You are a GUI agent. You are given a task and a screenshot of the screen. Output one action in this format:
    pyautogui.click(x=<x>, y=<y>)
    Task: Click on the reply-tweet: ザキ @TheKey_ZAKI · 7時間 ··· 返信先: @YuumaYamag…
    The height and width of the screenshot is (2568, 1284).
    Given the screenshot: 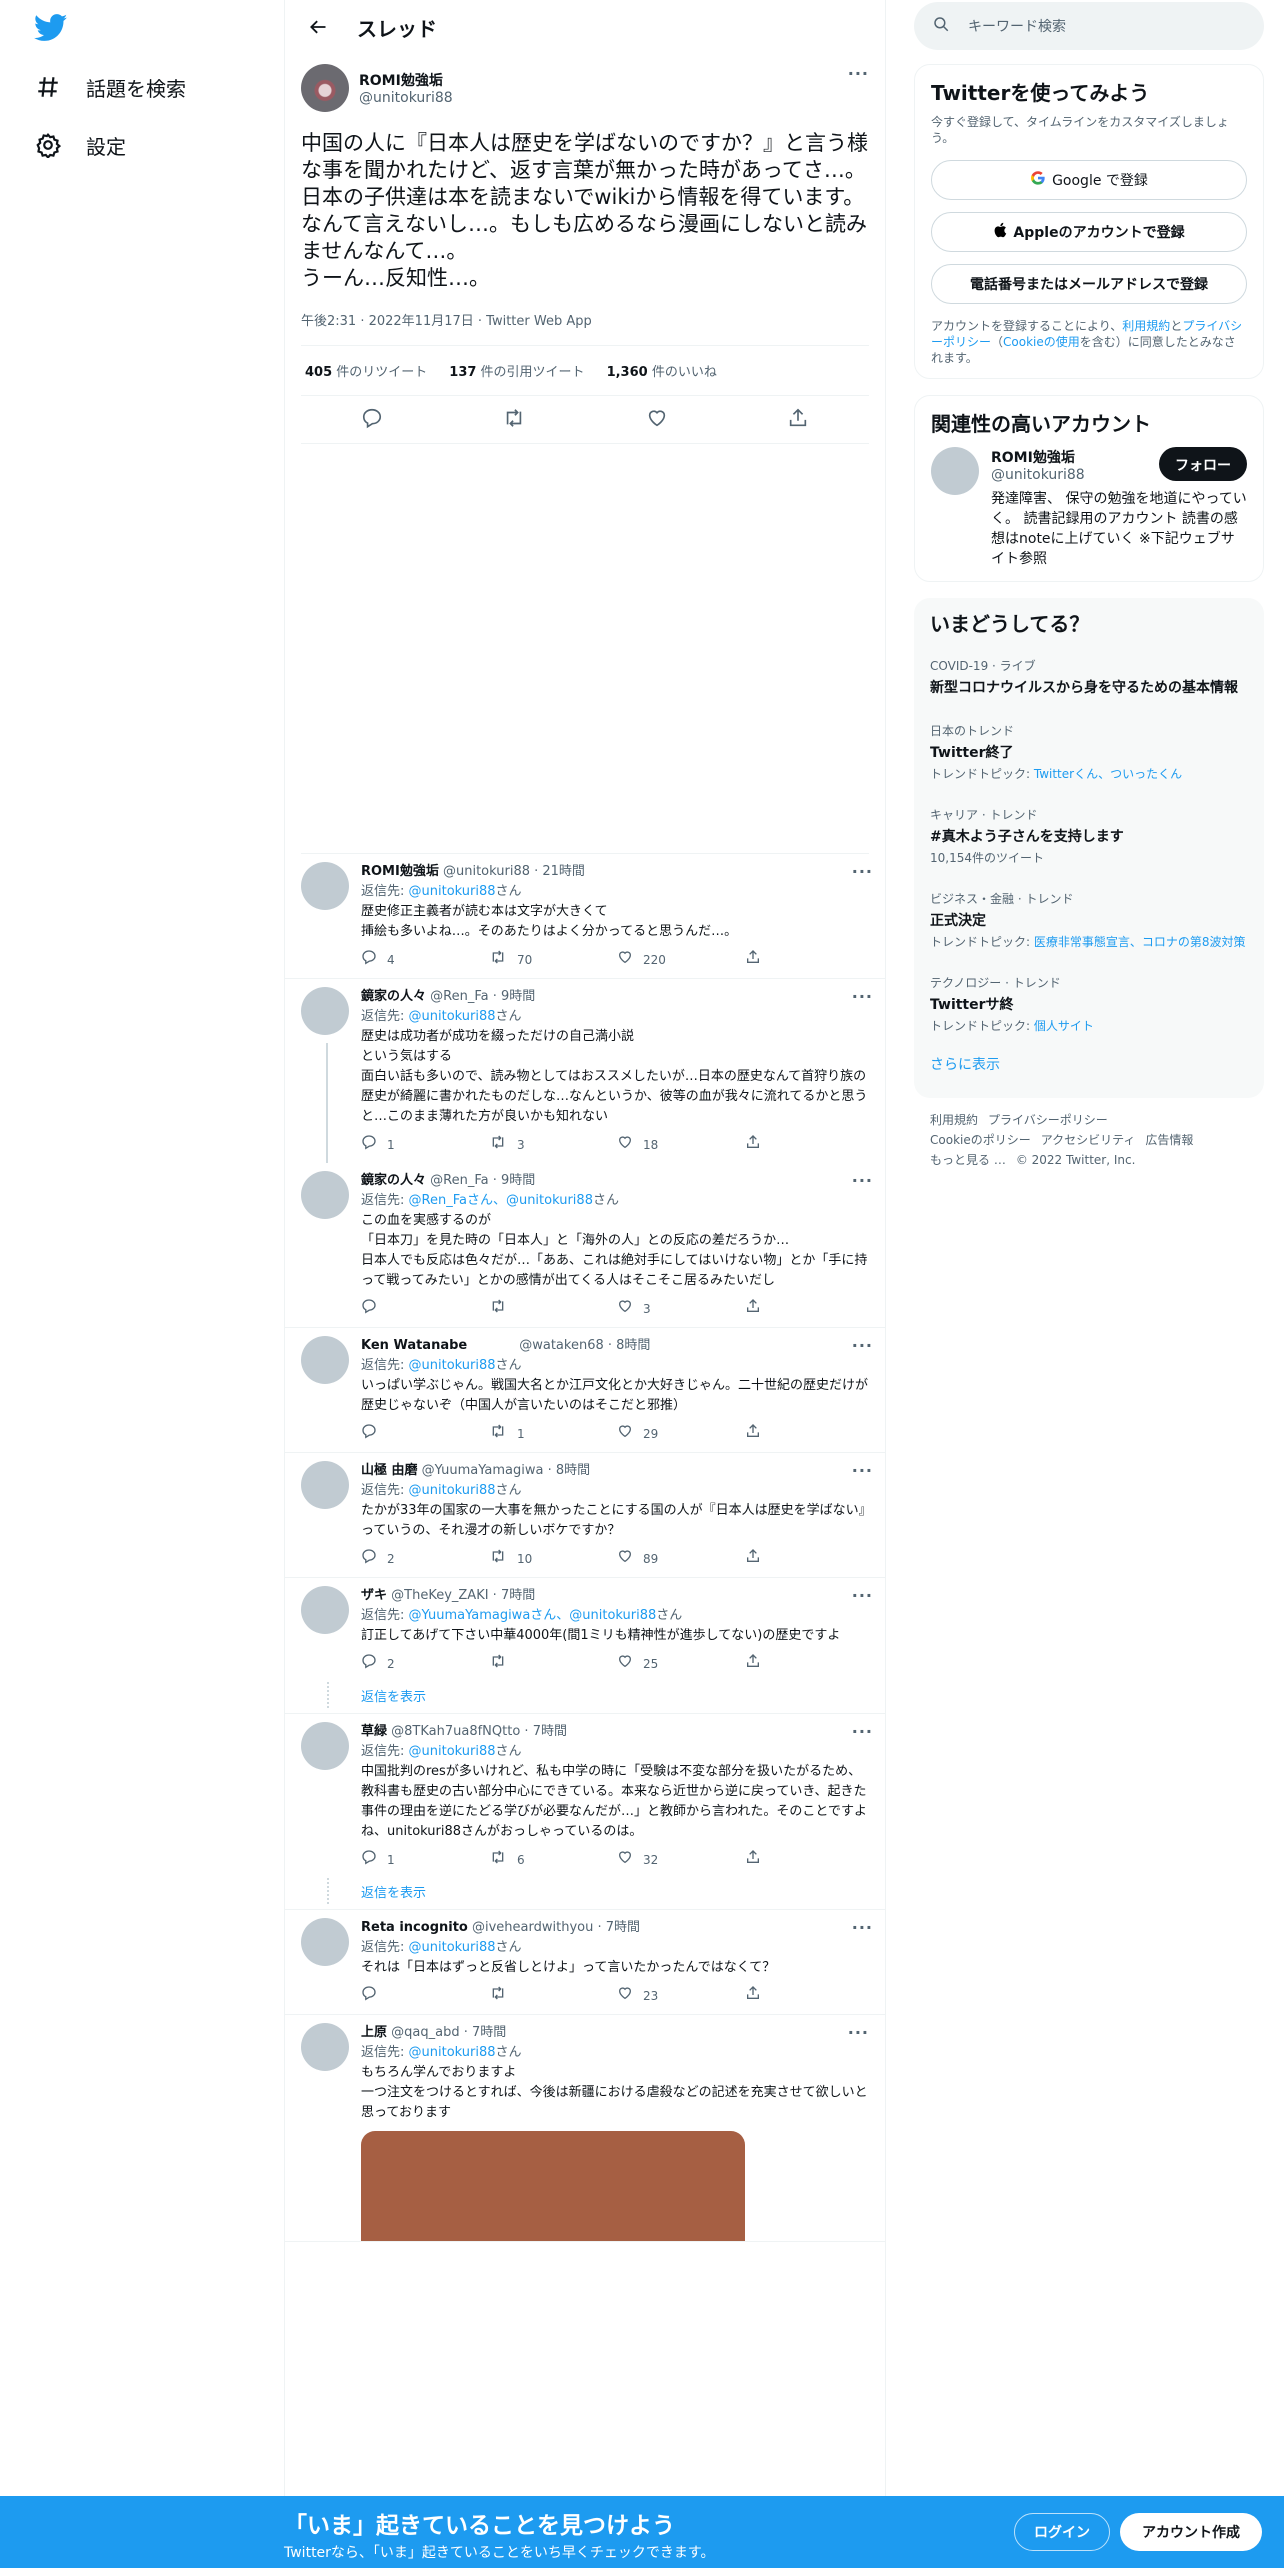 What is the action you would take?
    pyautogui.click(x=585, y=1630)
    